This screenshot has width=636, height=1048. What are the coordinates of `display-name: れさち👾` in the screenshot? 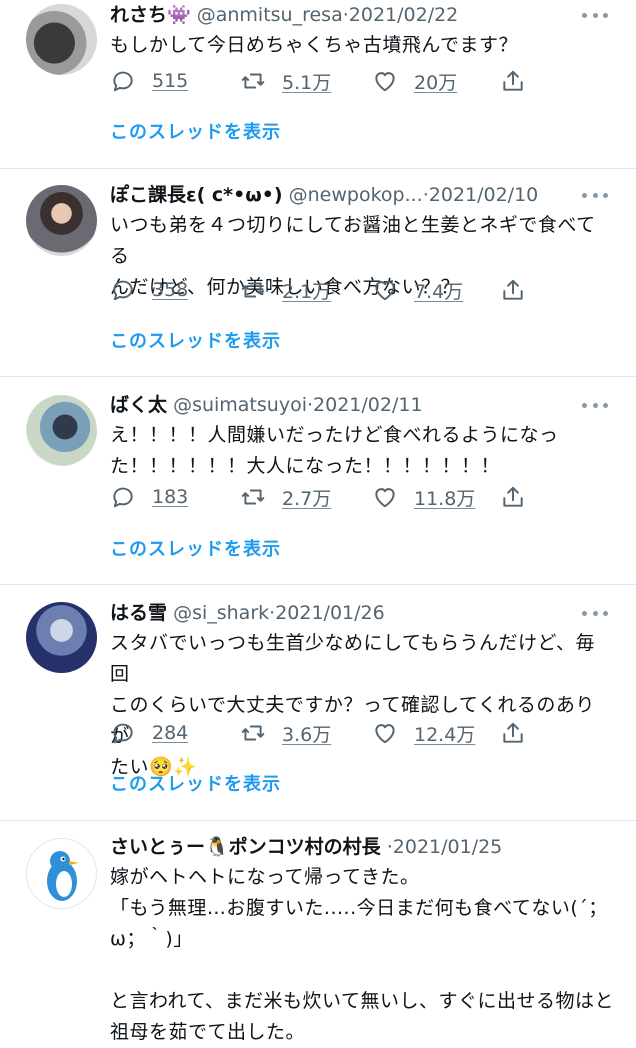 It's located at (150, 15).